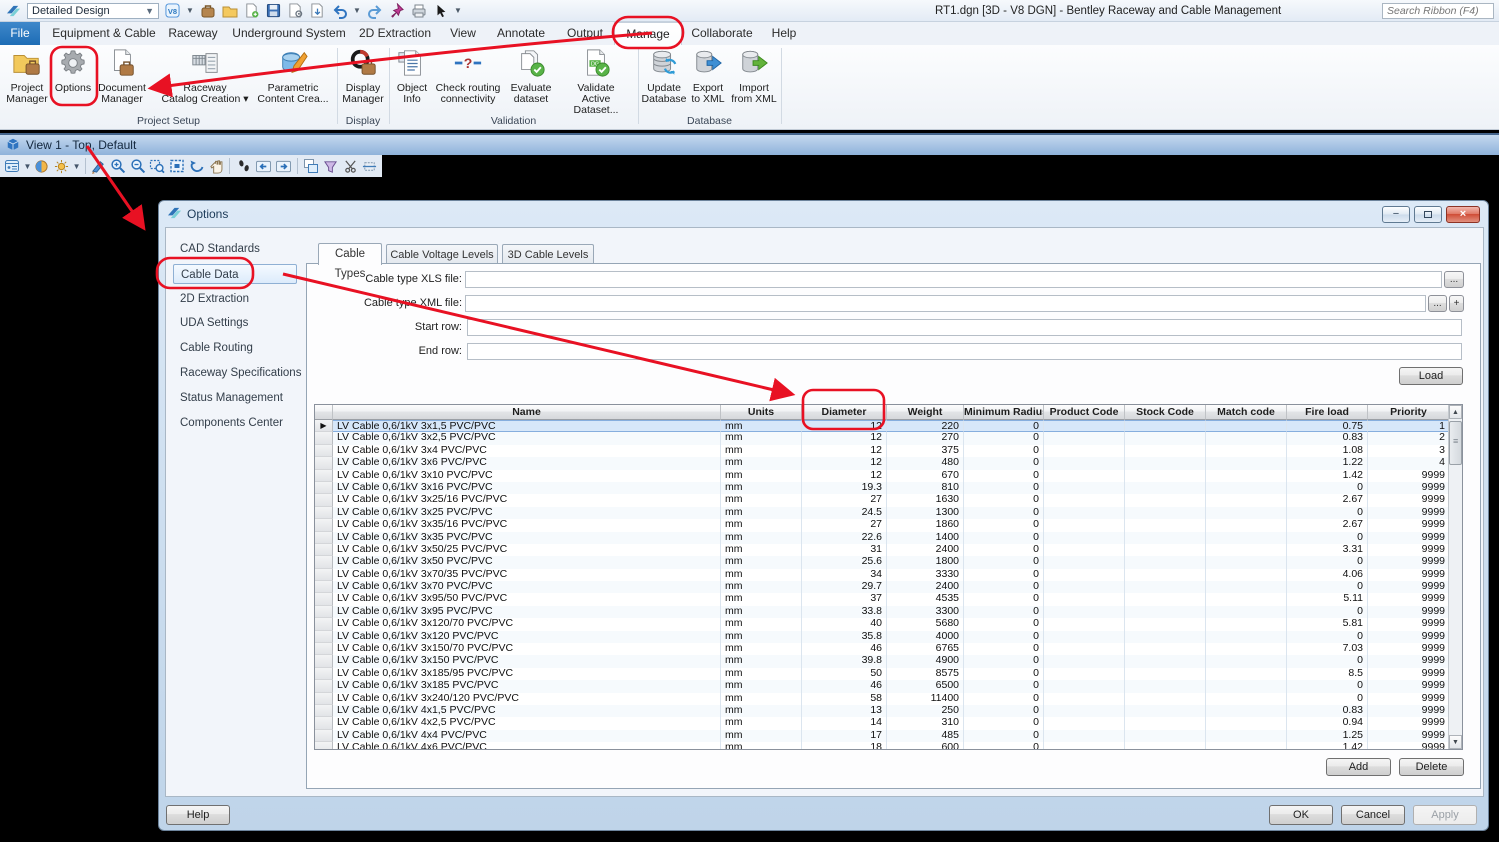  What do you see at coordinates (925, 575) in the screenshot?
I see `cell-weight: 3330` at bounding box center [925, 575].